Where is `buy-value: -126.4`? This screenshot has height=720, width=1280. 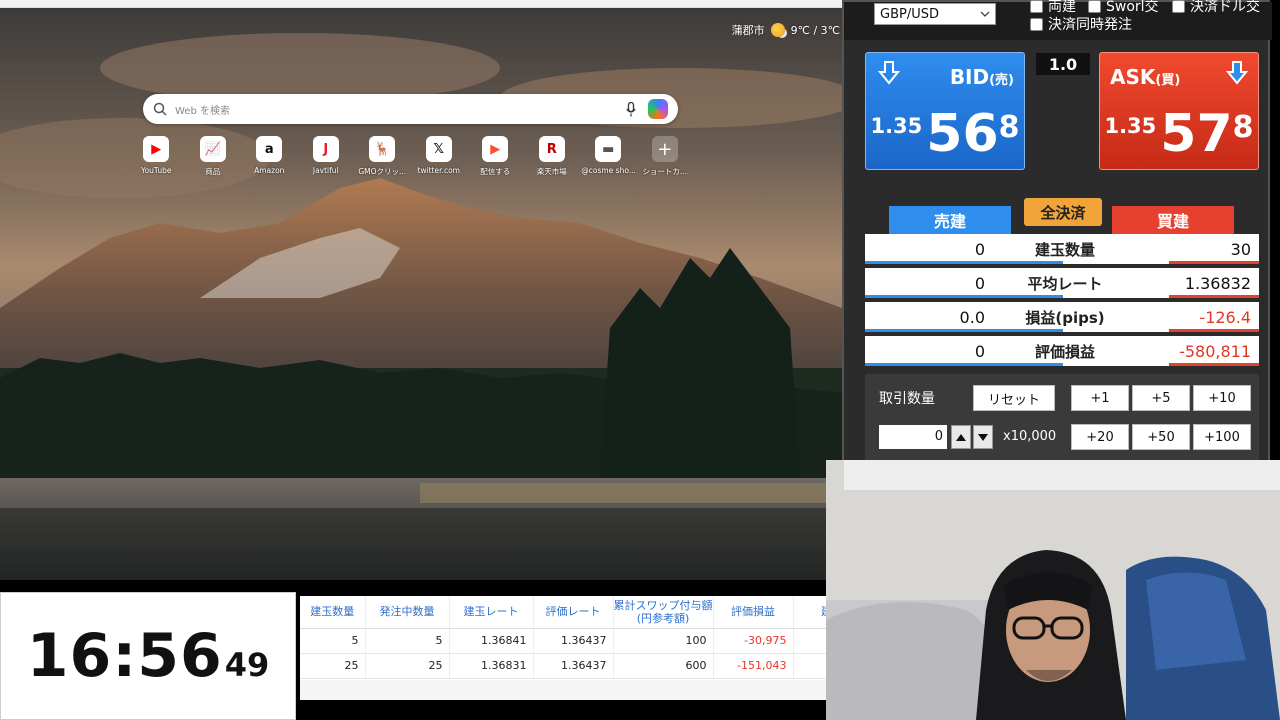 buy-value: -126.4 is located at coordinates (1225, 317).